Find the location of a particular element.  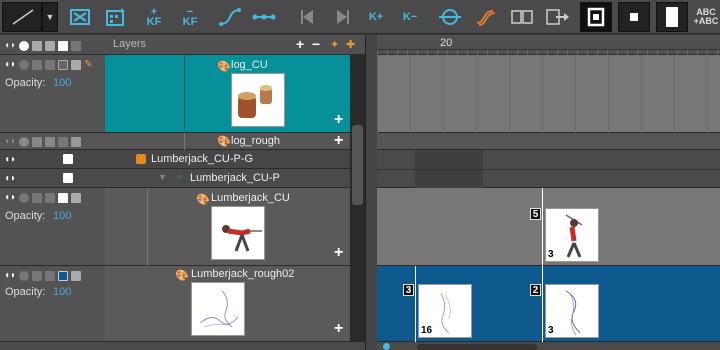

text-tool-button: ABC +ABC is located at coordinates (706, 17).